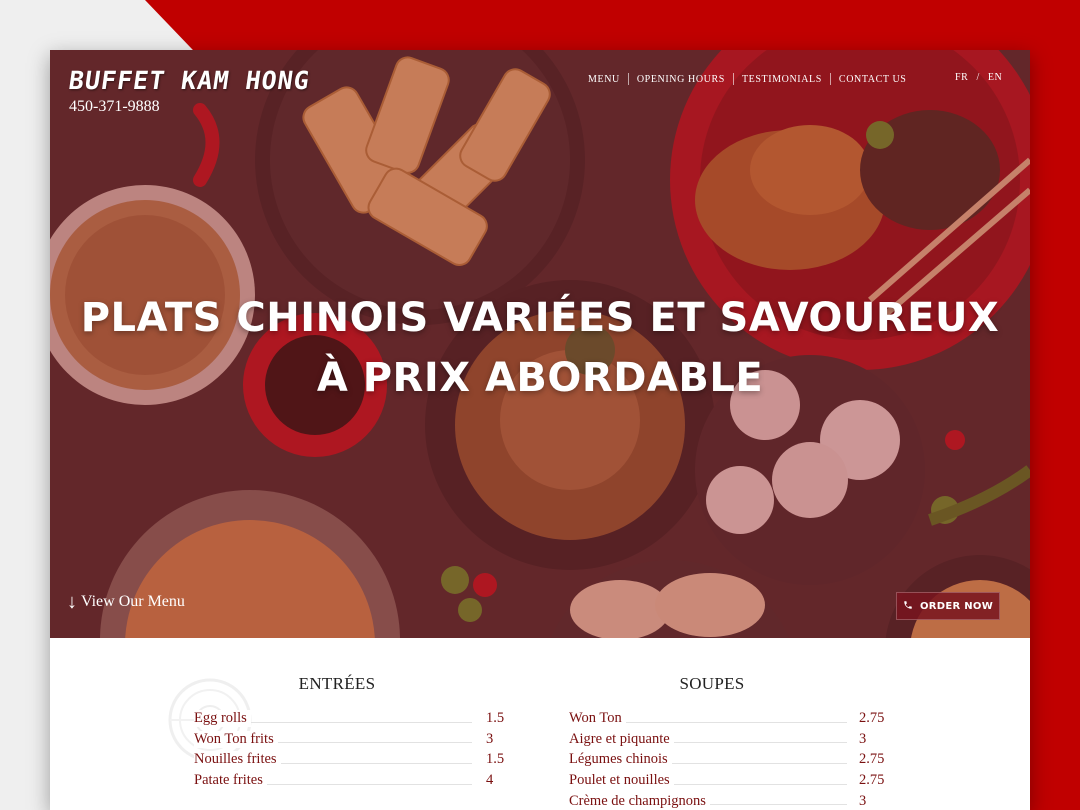  I want to click on headline-line-1: PLATS CHINOIS VARIÉES ET SAVOUREUX, so click(540, 318).